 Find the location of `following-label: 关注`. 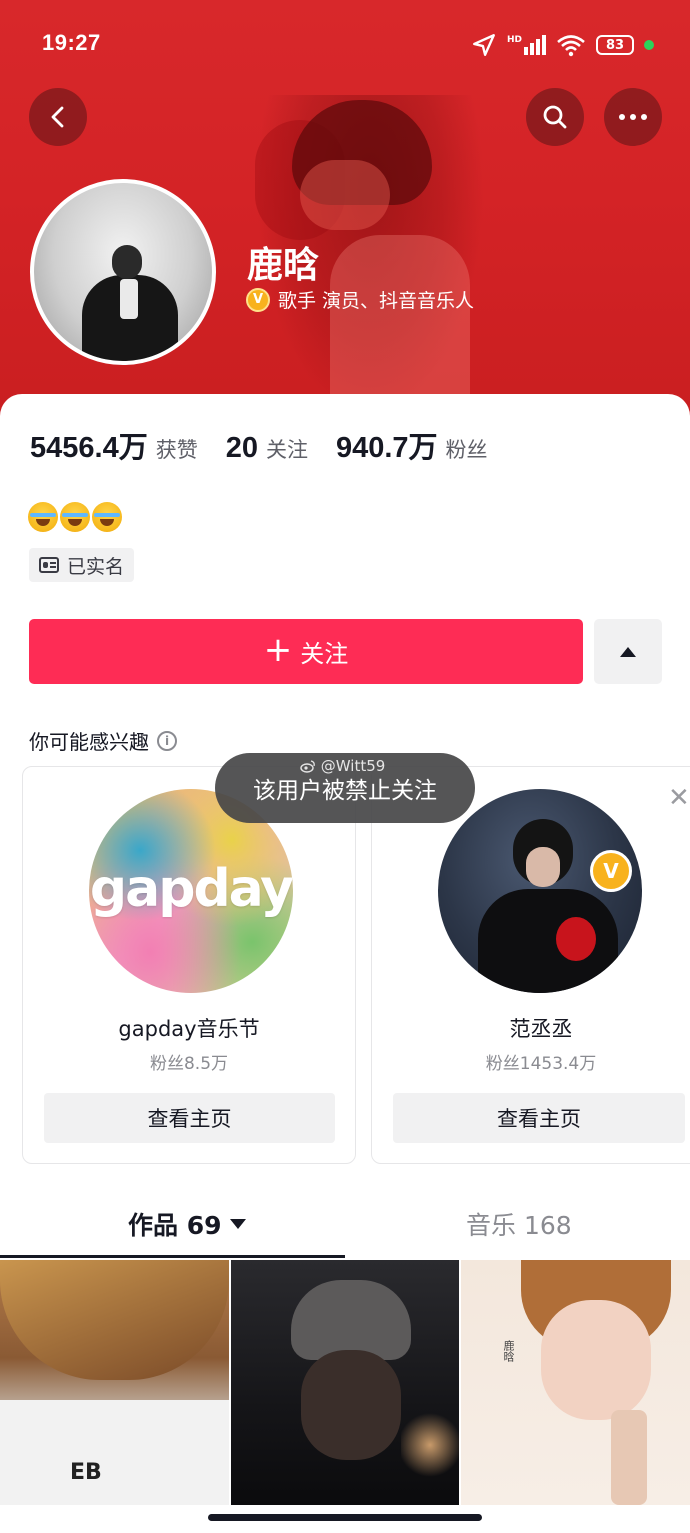

following-label: 关注 is located at coordinates (287, 449).